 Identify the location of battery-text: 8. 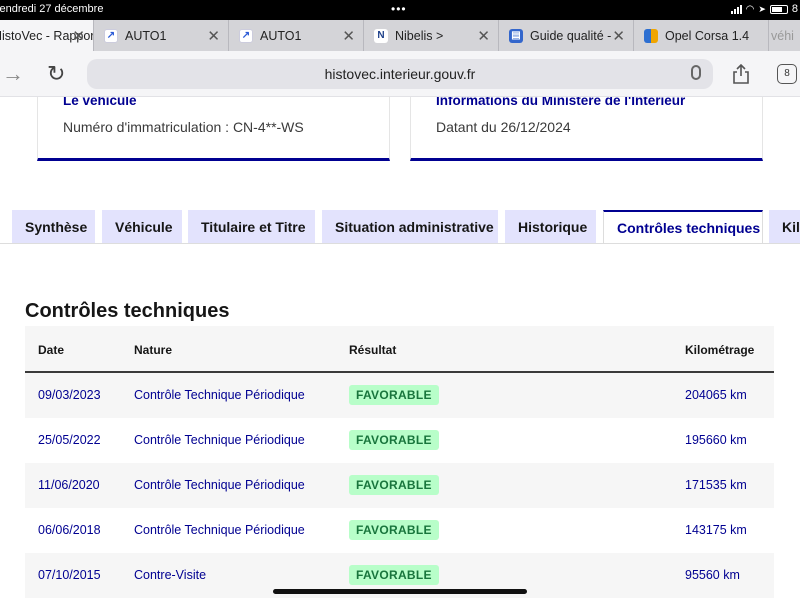
(794, 9).